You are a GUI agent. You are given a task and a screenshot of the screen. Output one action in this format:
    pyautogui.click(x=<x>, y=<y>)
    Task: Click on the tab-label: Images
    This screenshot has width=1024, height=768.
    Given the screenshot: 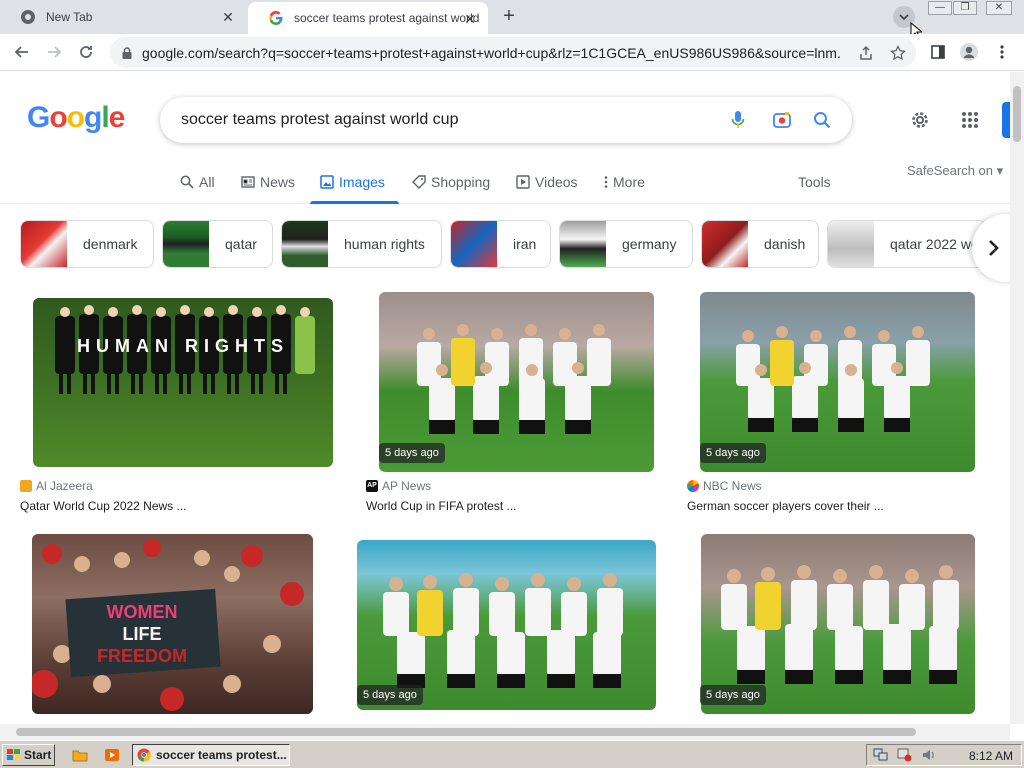 What is the action you would take?
    pyautogui.click(x=362, y=182)
    